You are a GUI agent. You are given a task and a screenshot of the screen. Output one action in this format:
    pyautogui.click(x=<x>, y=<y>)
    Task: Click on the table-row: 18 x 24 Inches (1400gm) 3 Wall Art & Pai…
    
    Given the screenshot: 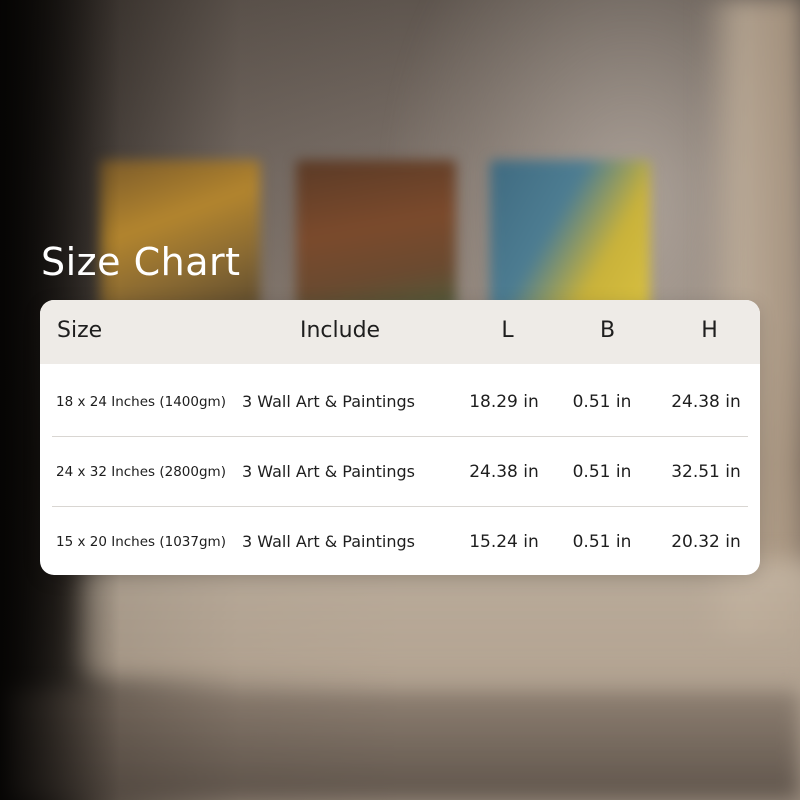 What is the action you would take?
    pyautogui.click(x=400, y=402)
    